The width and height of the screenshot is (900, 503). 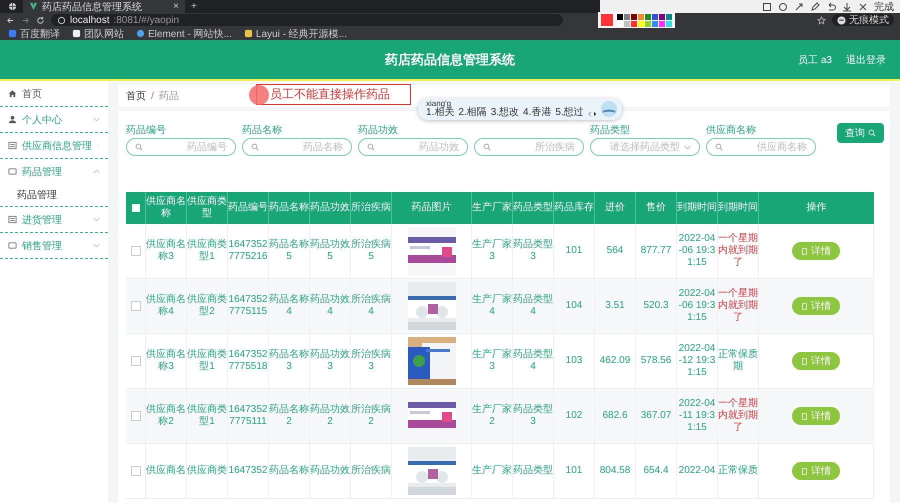 I want to click on search-field: 所治疾病, so click(x=529, y=147).